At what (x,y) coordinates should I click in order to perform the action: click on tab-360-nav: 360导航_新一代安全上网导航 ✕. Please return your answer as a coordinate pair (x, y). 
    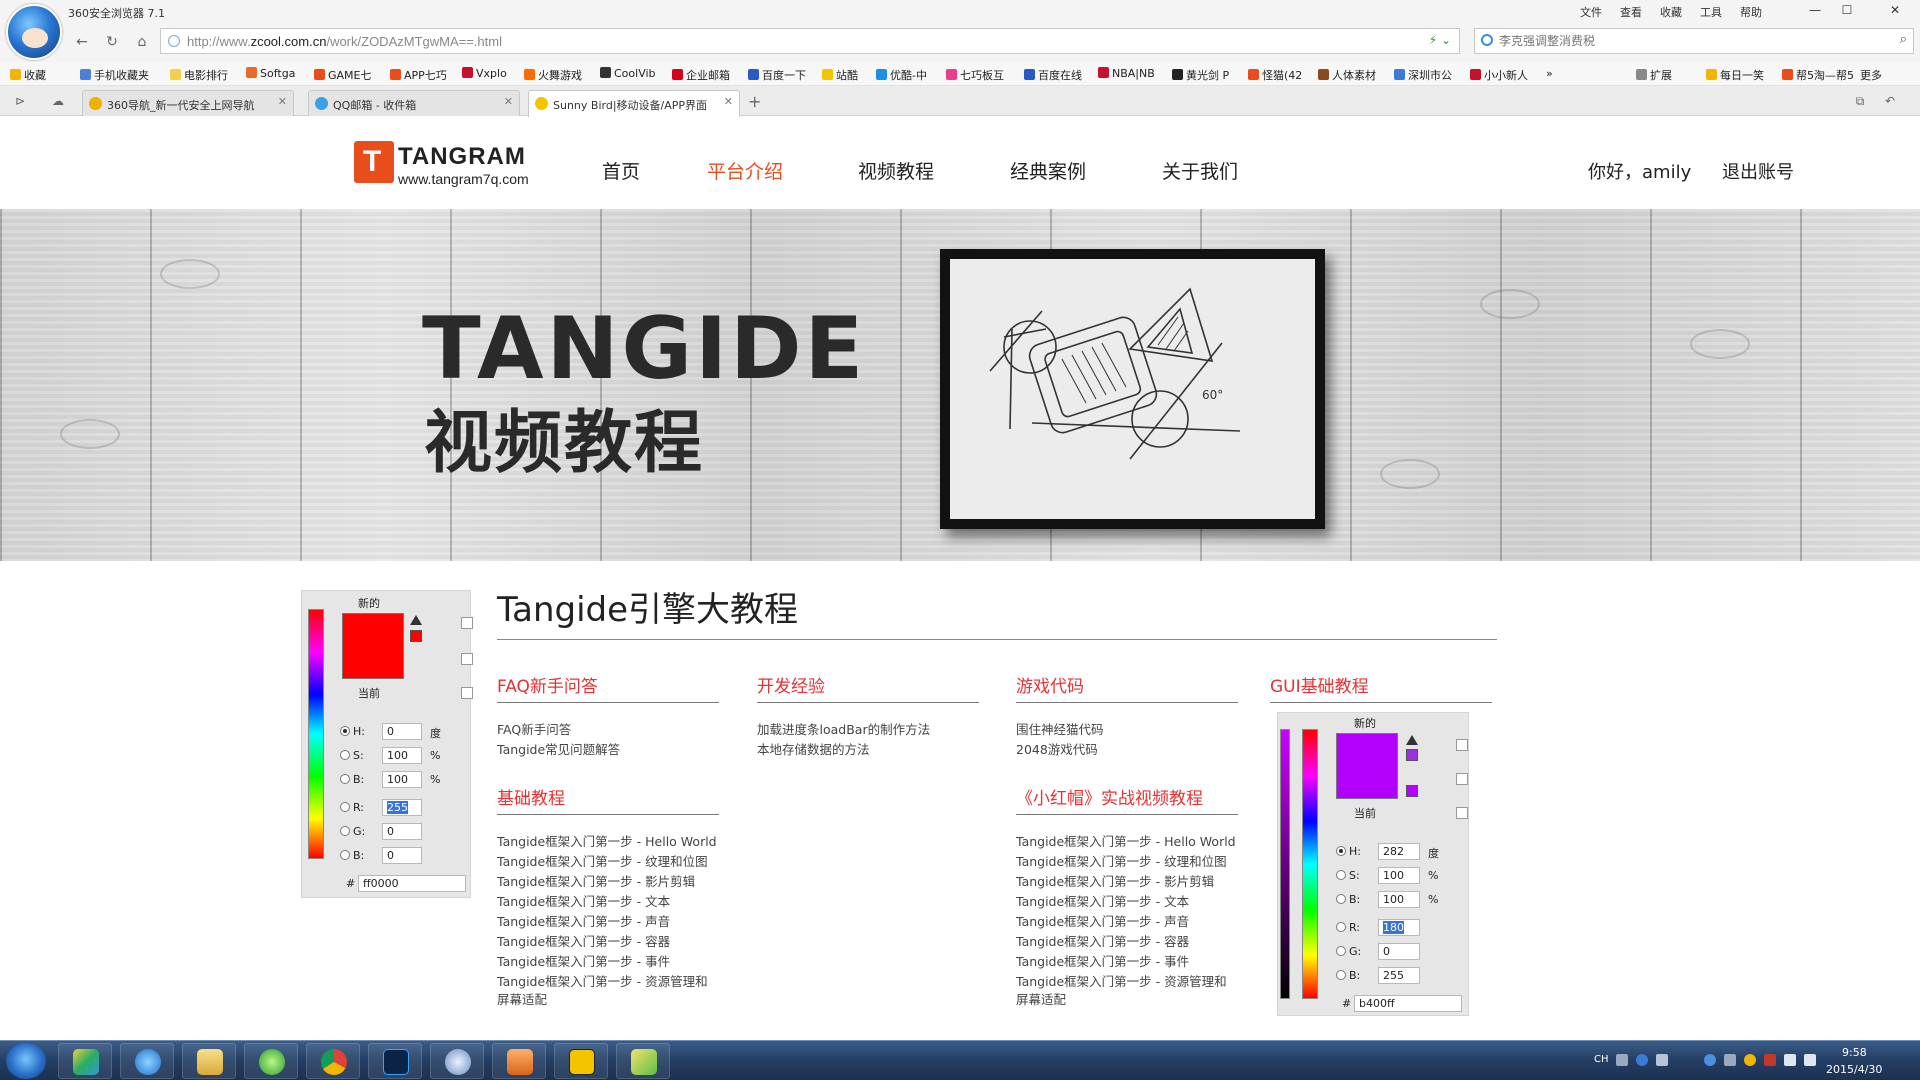
    Looking at the image, I should click on (188, 103).